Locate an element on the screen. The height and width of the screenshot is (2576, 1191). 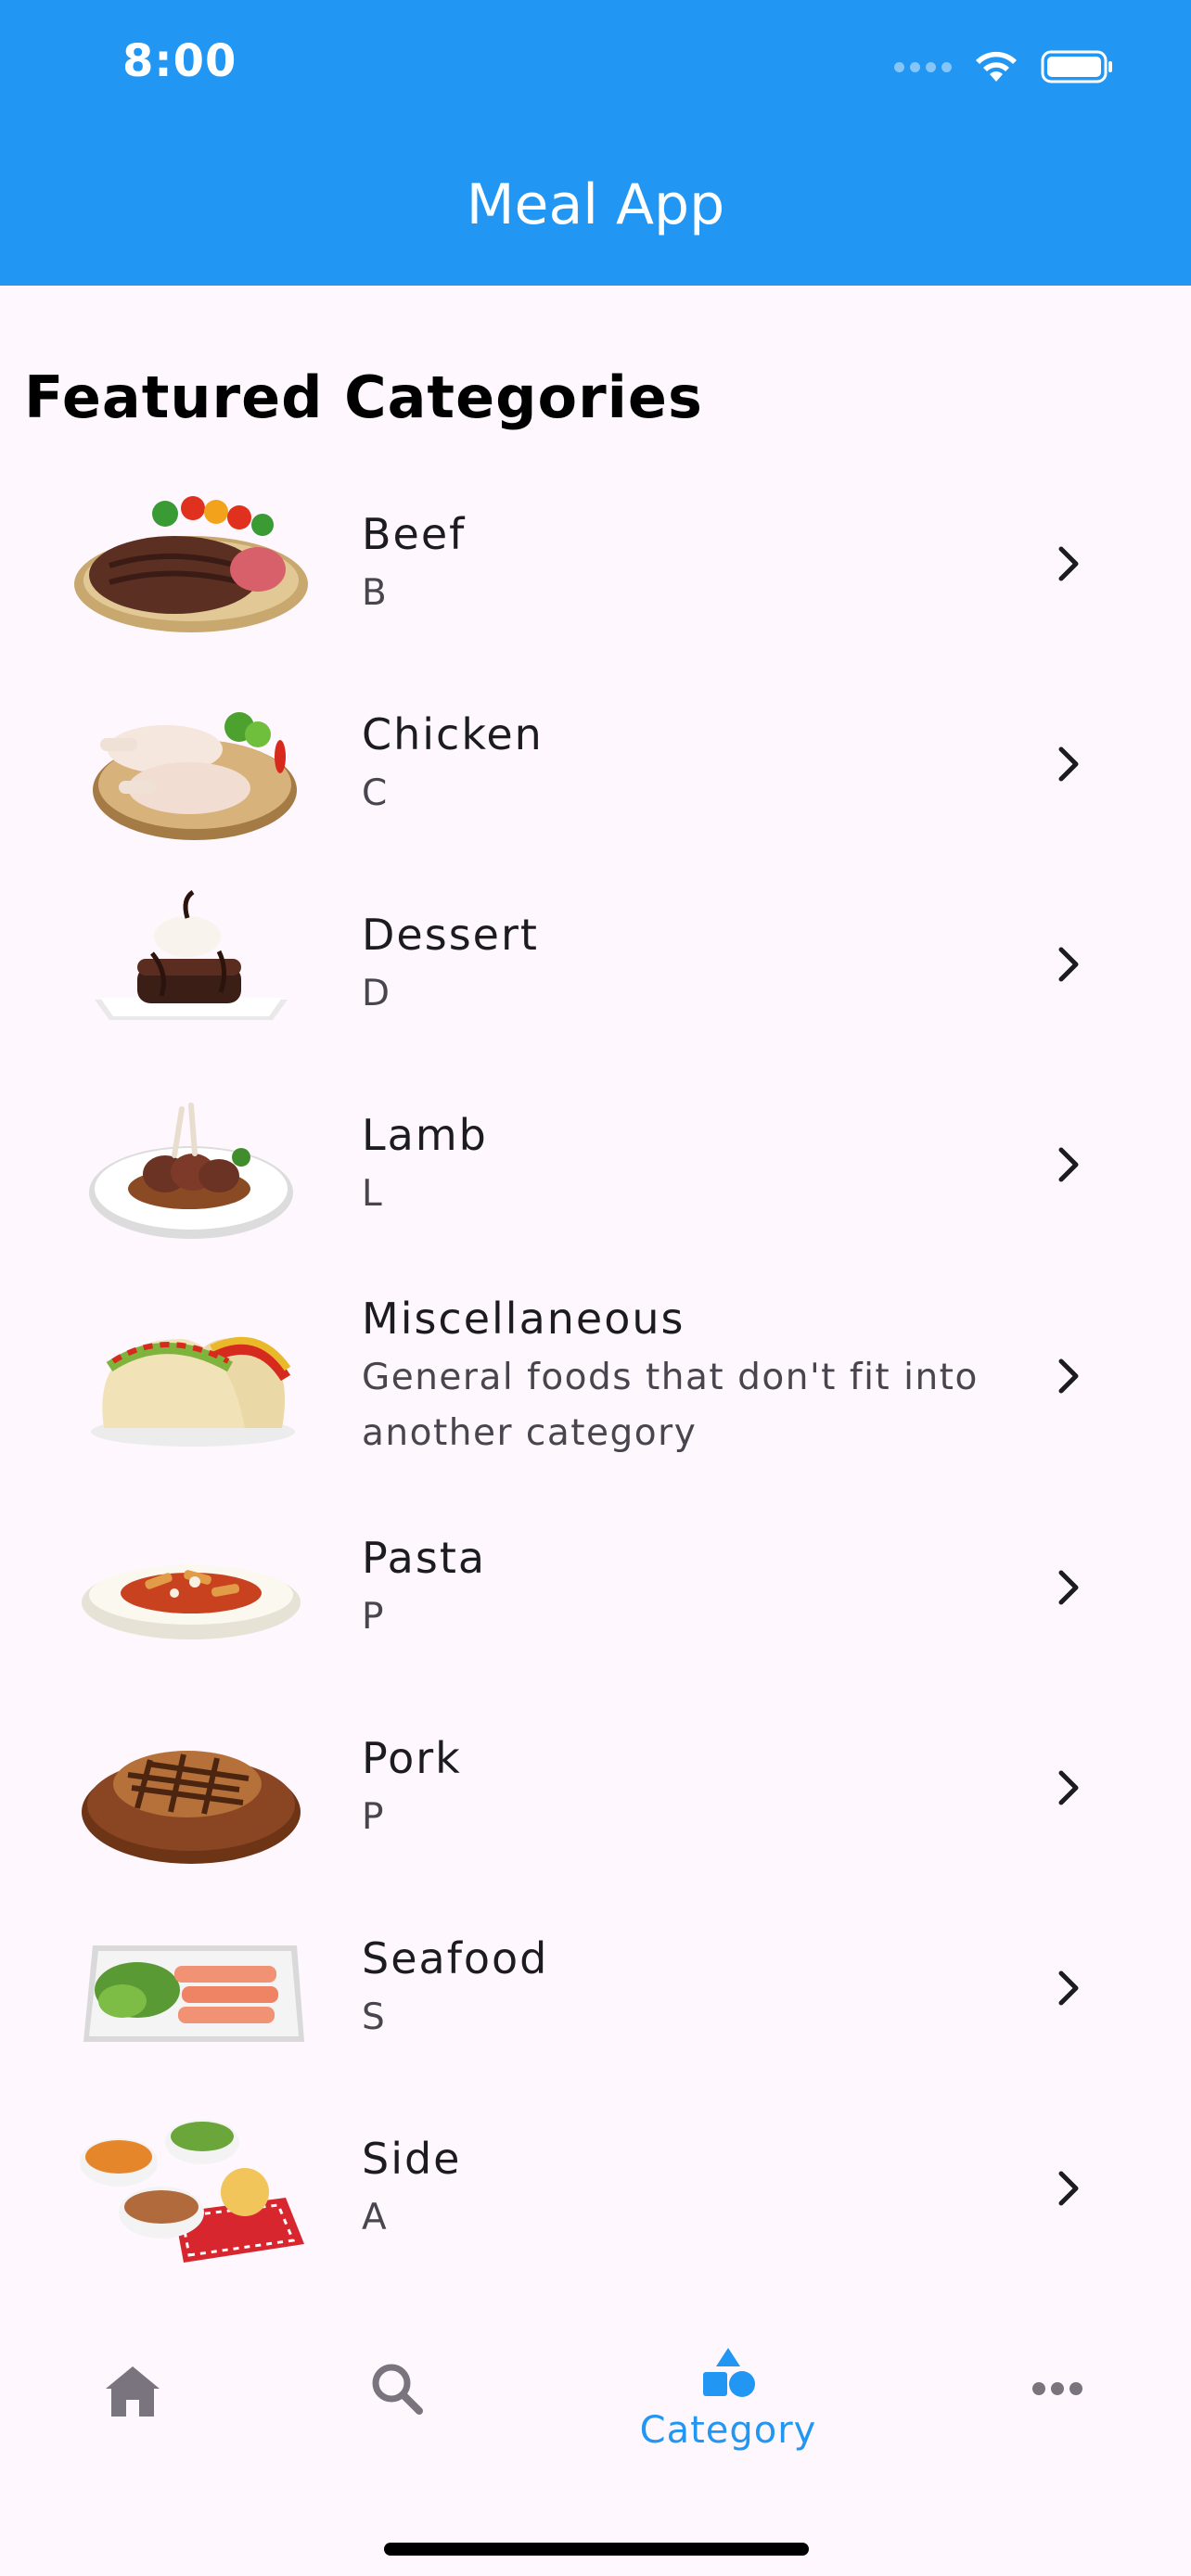
category-description: C is located at coordinates (375, 793).